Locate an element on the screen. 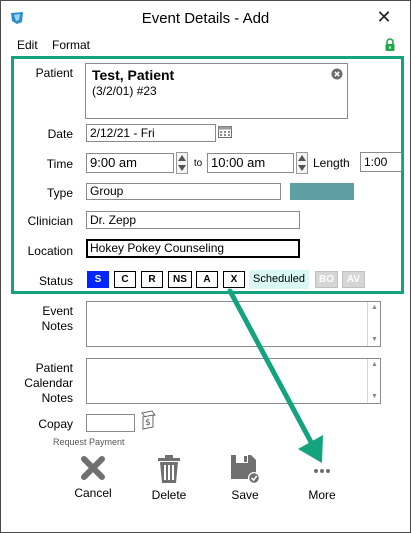 Image resolution: width=411 pixels, height=533 pixels. status-text: Scheduled is located at coordinates (279, 279).